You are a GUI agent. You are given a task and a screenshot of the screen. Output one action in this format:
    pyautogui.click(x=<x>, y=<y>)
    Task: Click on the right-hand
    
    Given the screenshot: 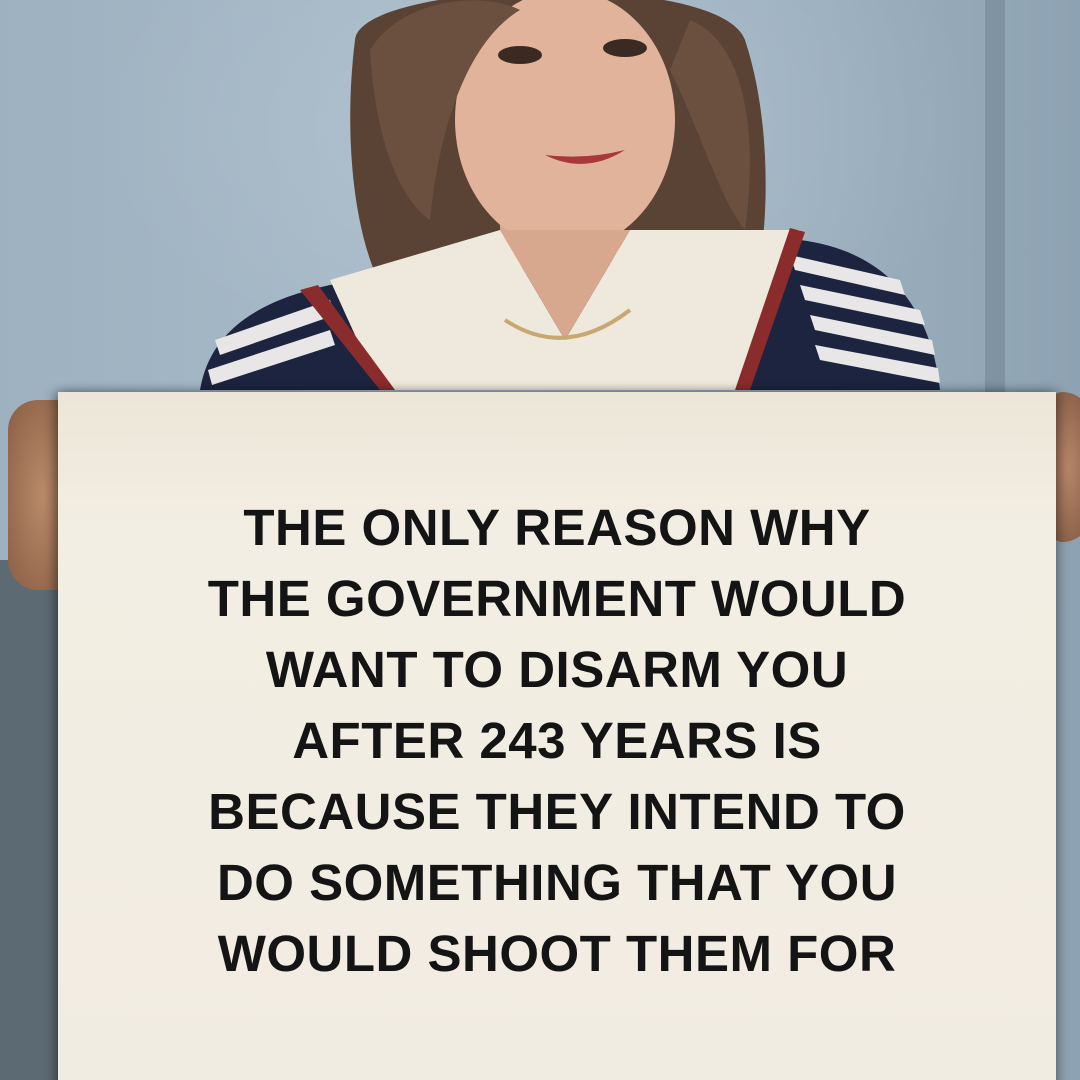 What is the action you would take?
    pyautogui.click(x=1066, y=467)
    